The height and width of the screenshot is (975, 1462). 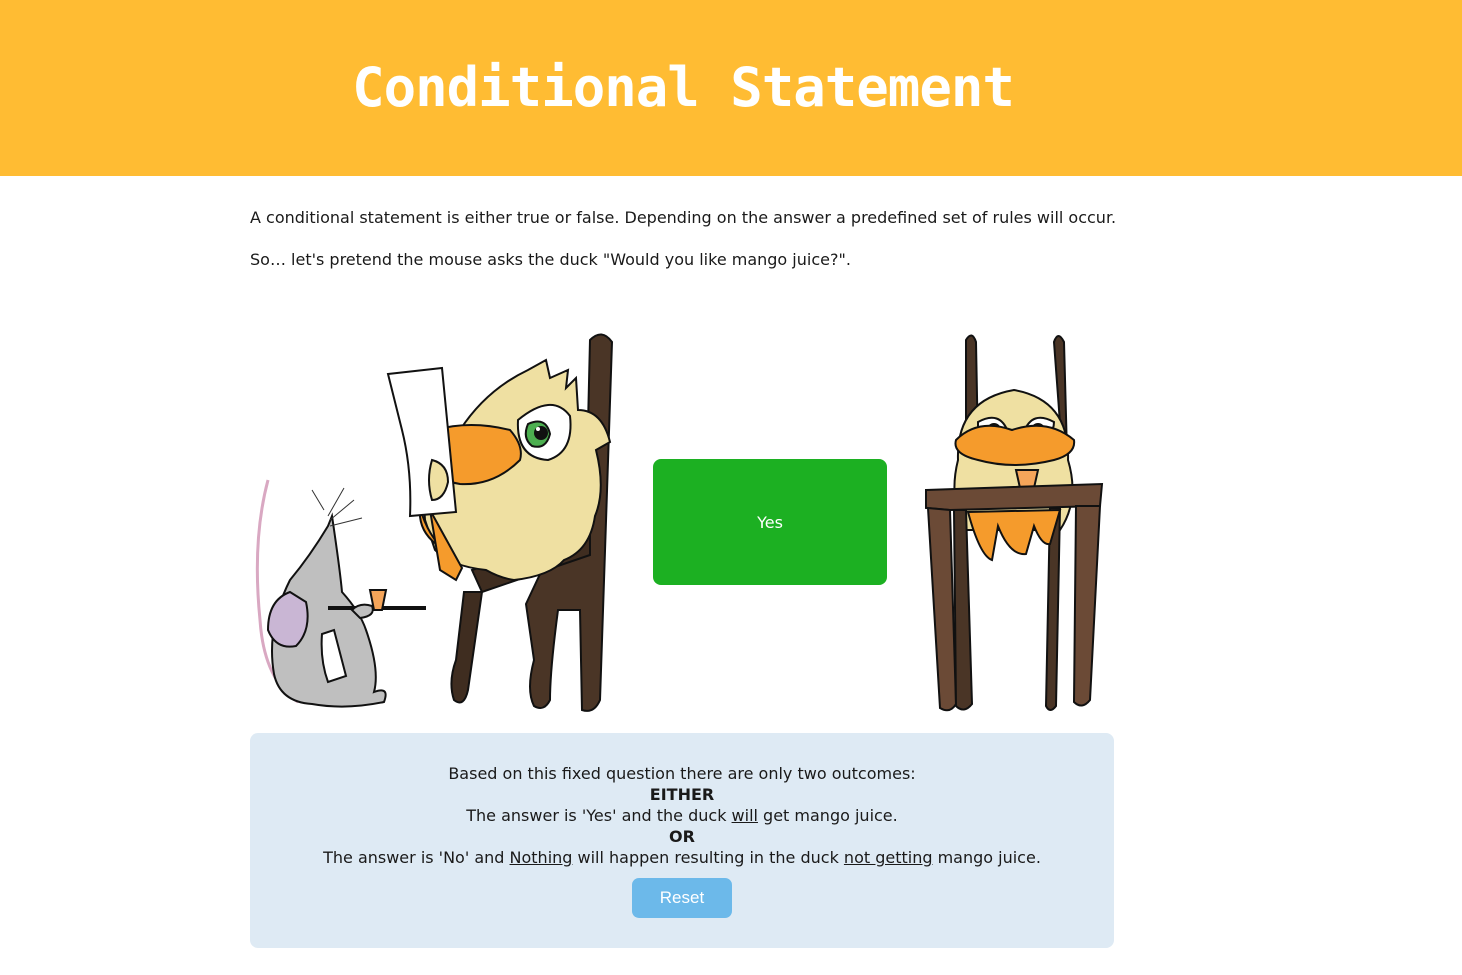 I want to click on no-outcome-nothing: Nothing, so click(x=541, y=857).